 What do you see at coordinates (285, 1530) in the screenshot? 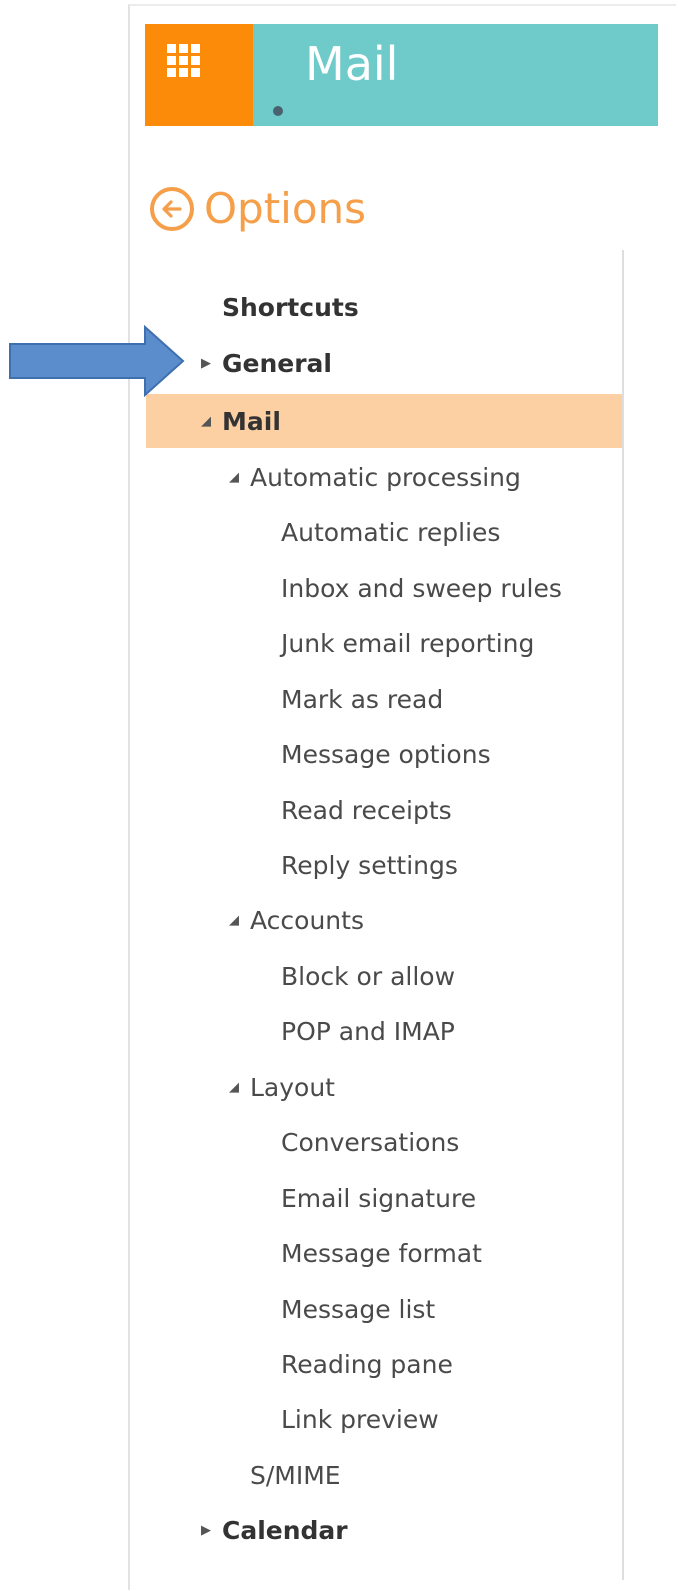
I see `nav-item-label: Calendar` at bounding box center [285, 1530].